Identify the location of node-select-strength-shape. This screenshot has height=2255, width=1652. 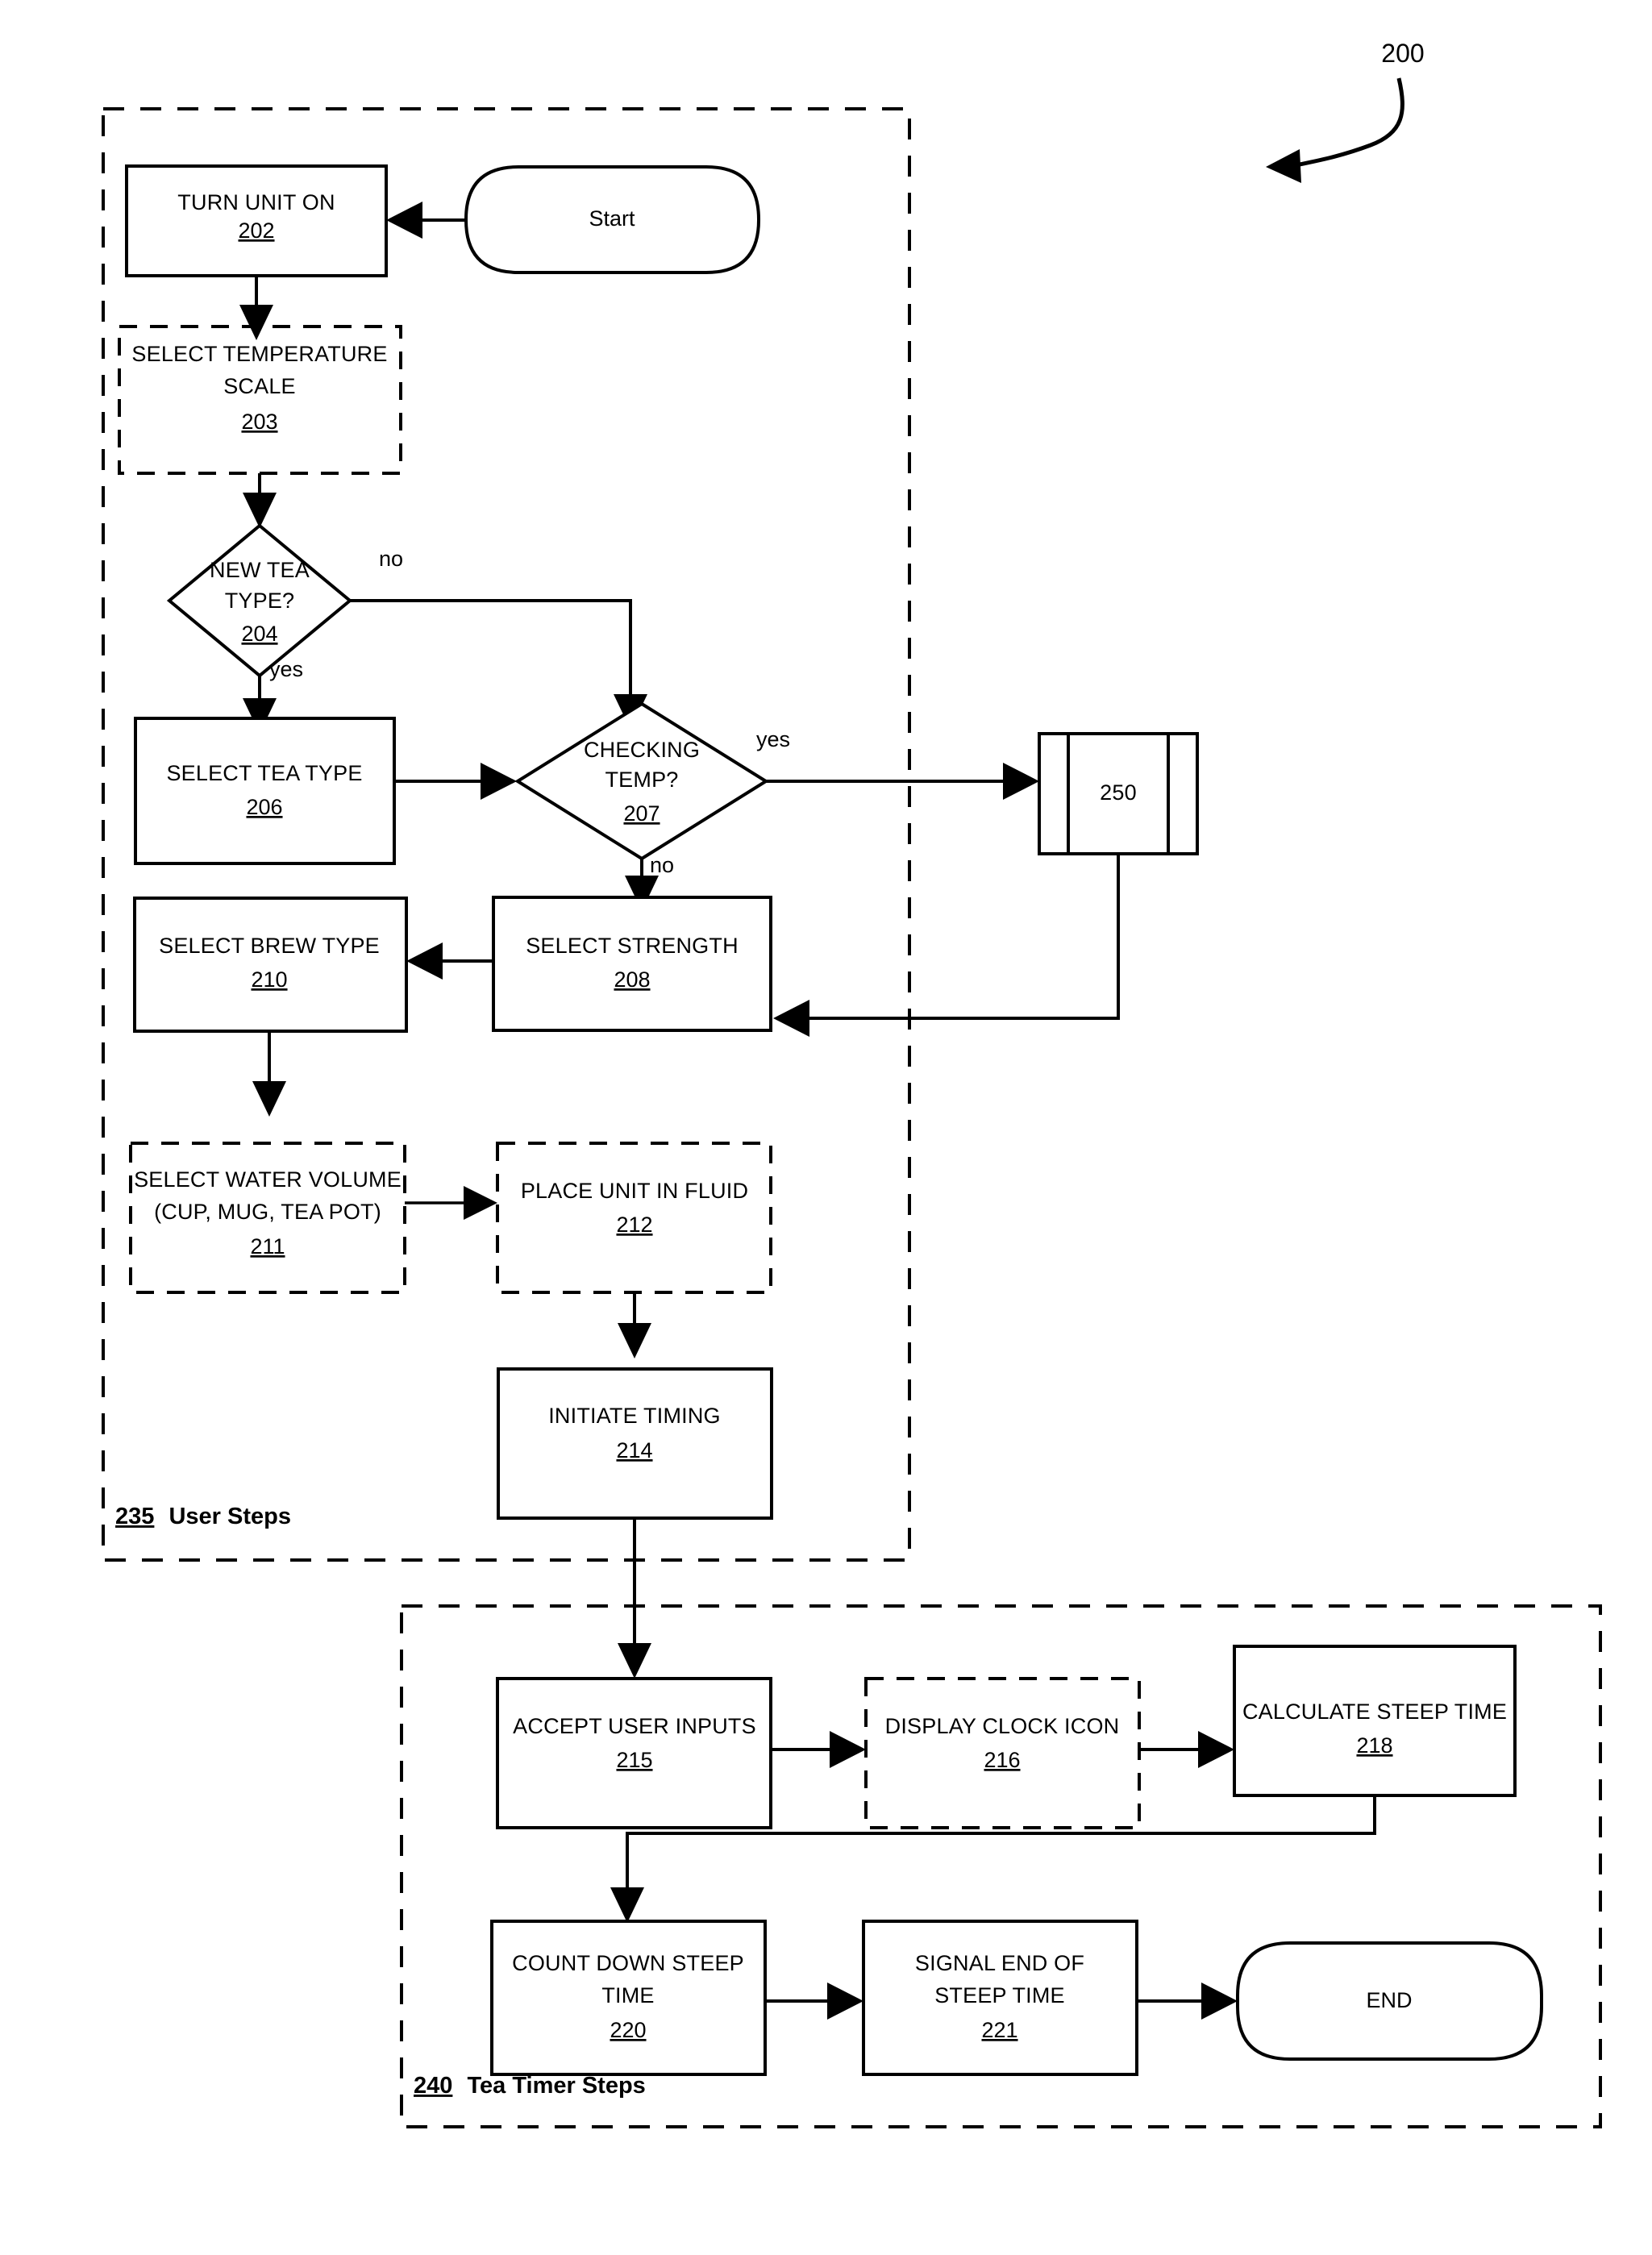
(632, 964).